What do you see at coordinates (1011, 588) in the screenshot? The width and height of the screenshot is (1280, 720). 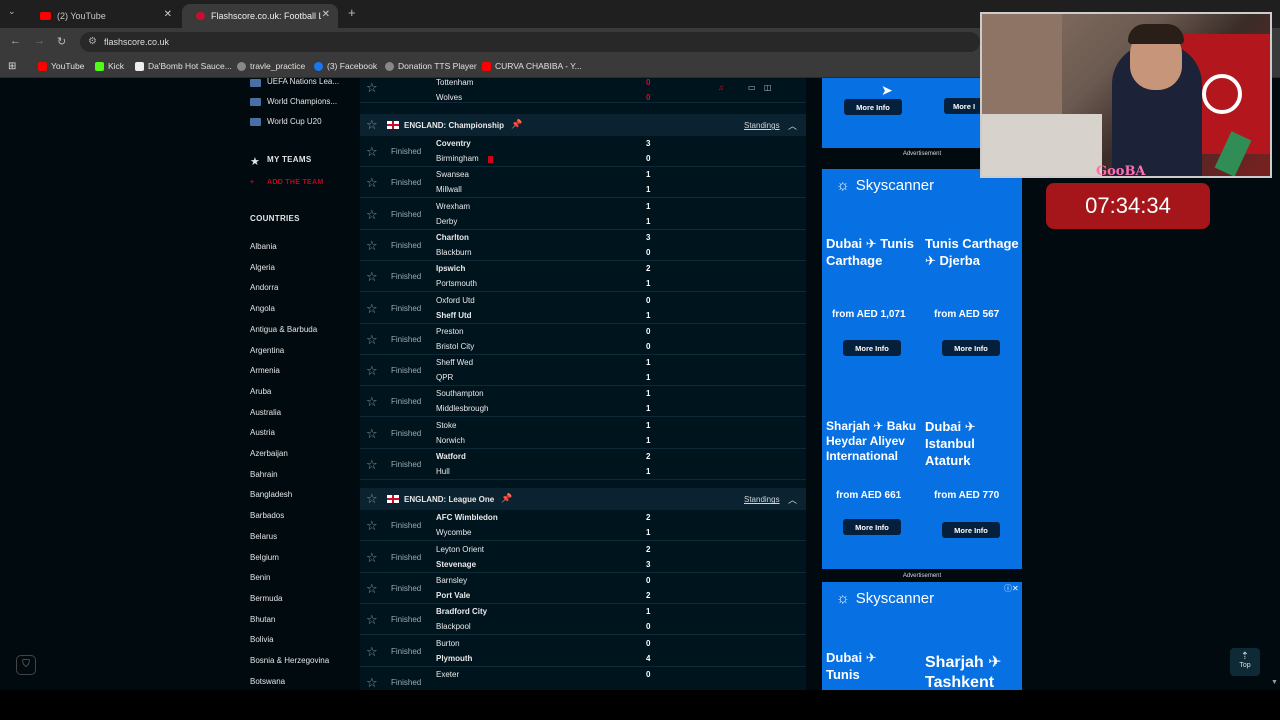 I see `ad-close-icon: ⓘ✕` at bounding box center [1011, 588].